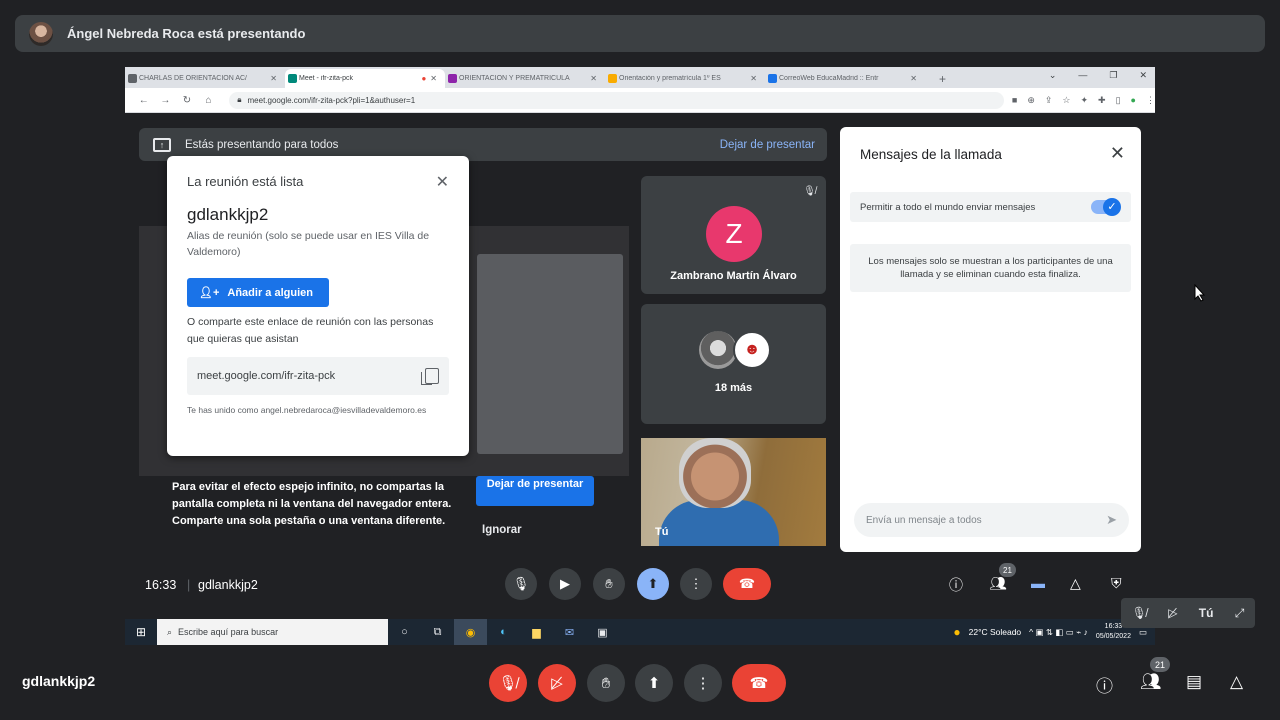  I want to click on browser-tab-active: Meet - ifr-zita-pck ● ✕, so click(365, 78).